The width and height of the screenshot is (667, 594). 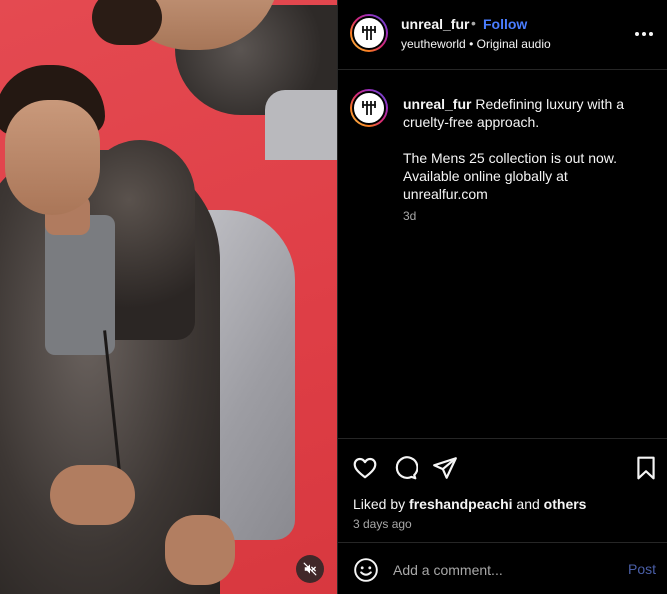 What do you see at coordinates (409, 216) in the screenshot?
I see `caption-timestamp: 3d` at bounding box center [409, 216].